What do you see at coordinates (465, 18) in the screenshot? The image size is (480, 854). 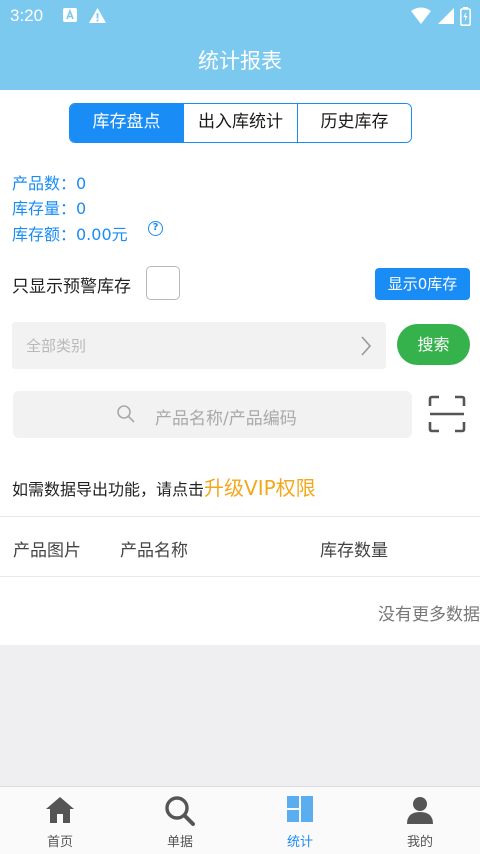 I see `battery-icon` at bounding box center [465, 18].